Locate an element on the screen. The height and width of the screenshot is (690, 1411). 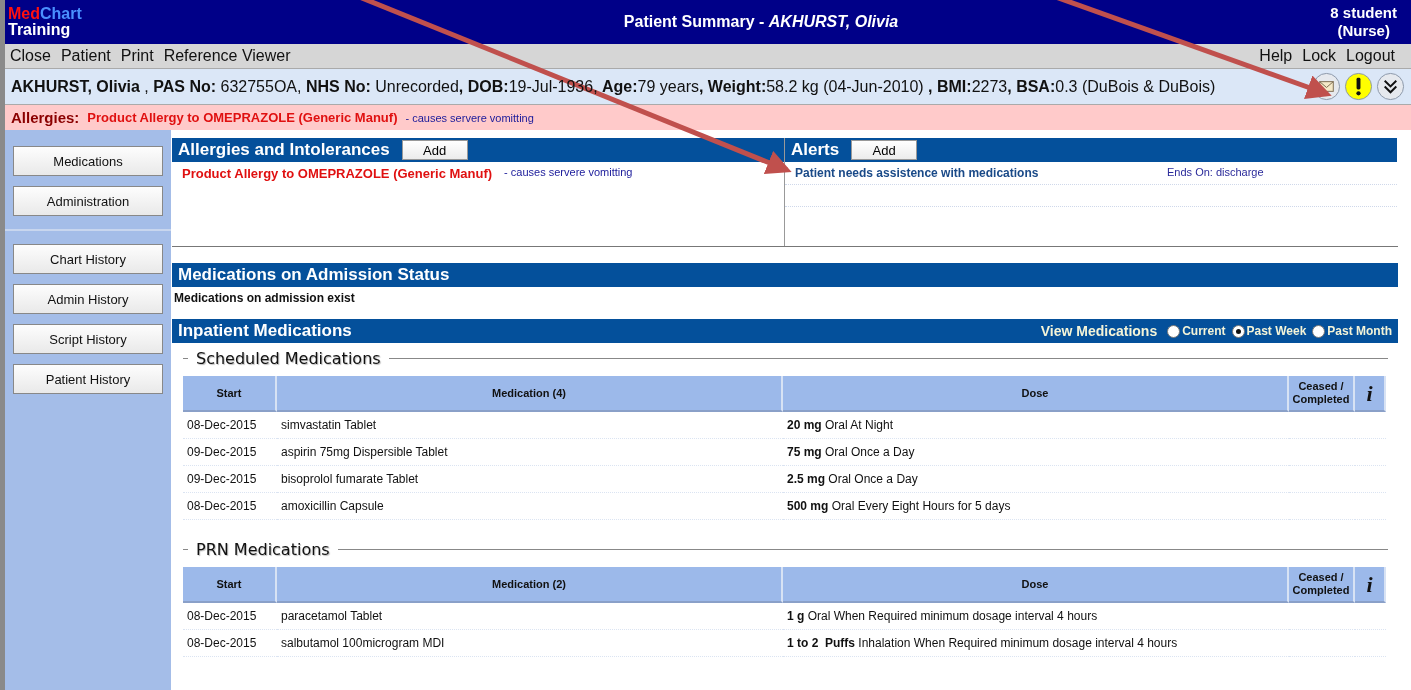
group-legend: Scheduled Medications is located at coordinates (288, 358).